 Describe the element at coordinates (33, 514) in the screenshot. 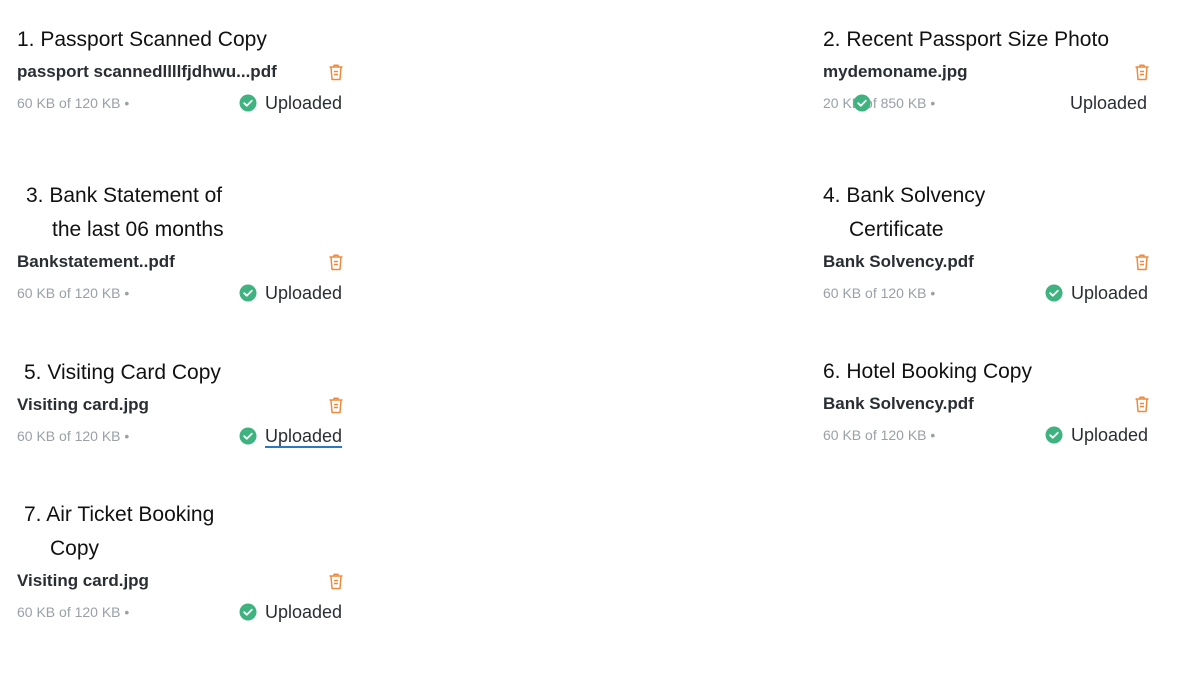

I see `document-number: 7.` at that location.